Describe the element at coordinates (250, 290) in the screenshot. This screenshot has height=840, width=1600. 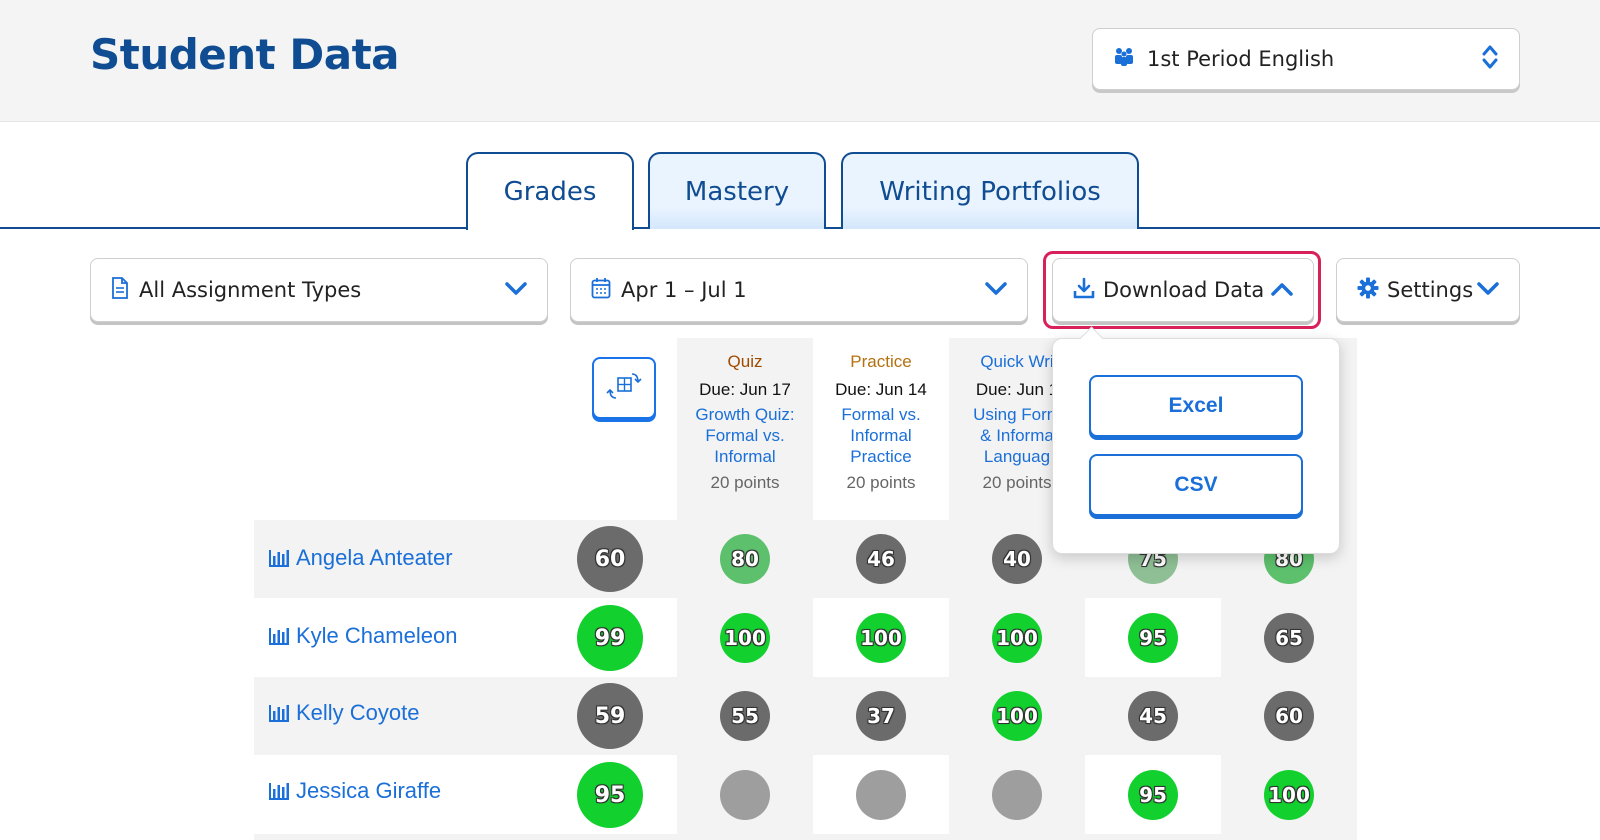
I see `assignment-types-label: All Assignment Types` at that location.